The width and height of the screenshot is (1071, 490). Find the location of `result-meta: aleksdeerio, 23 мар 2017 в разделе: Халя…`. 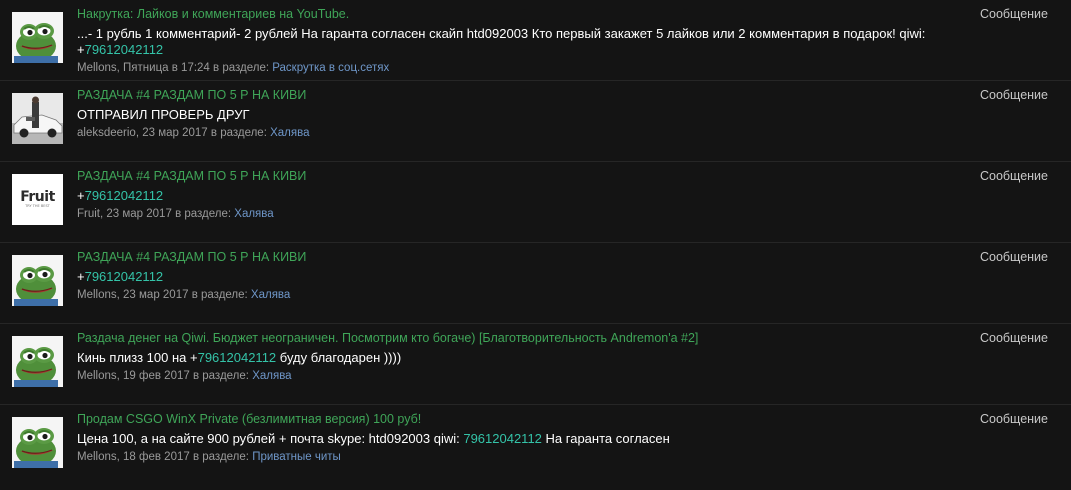

result-meta: aleksdeerio, 23 мар 2017 в разделе: Халя… is located at coordinates (193, 133).